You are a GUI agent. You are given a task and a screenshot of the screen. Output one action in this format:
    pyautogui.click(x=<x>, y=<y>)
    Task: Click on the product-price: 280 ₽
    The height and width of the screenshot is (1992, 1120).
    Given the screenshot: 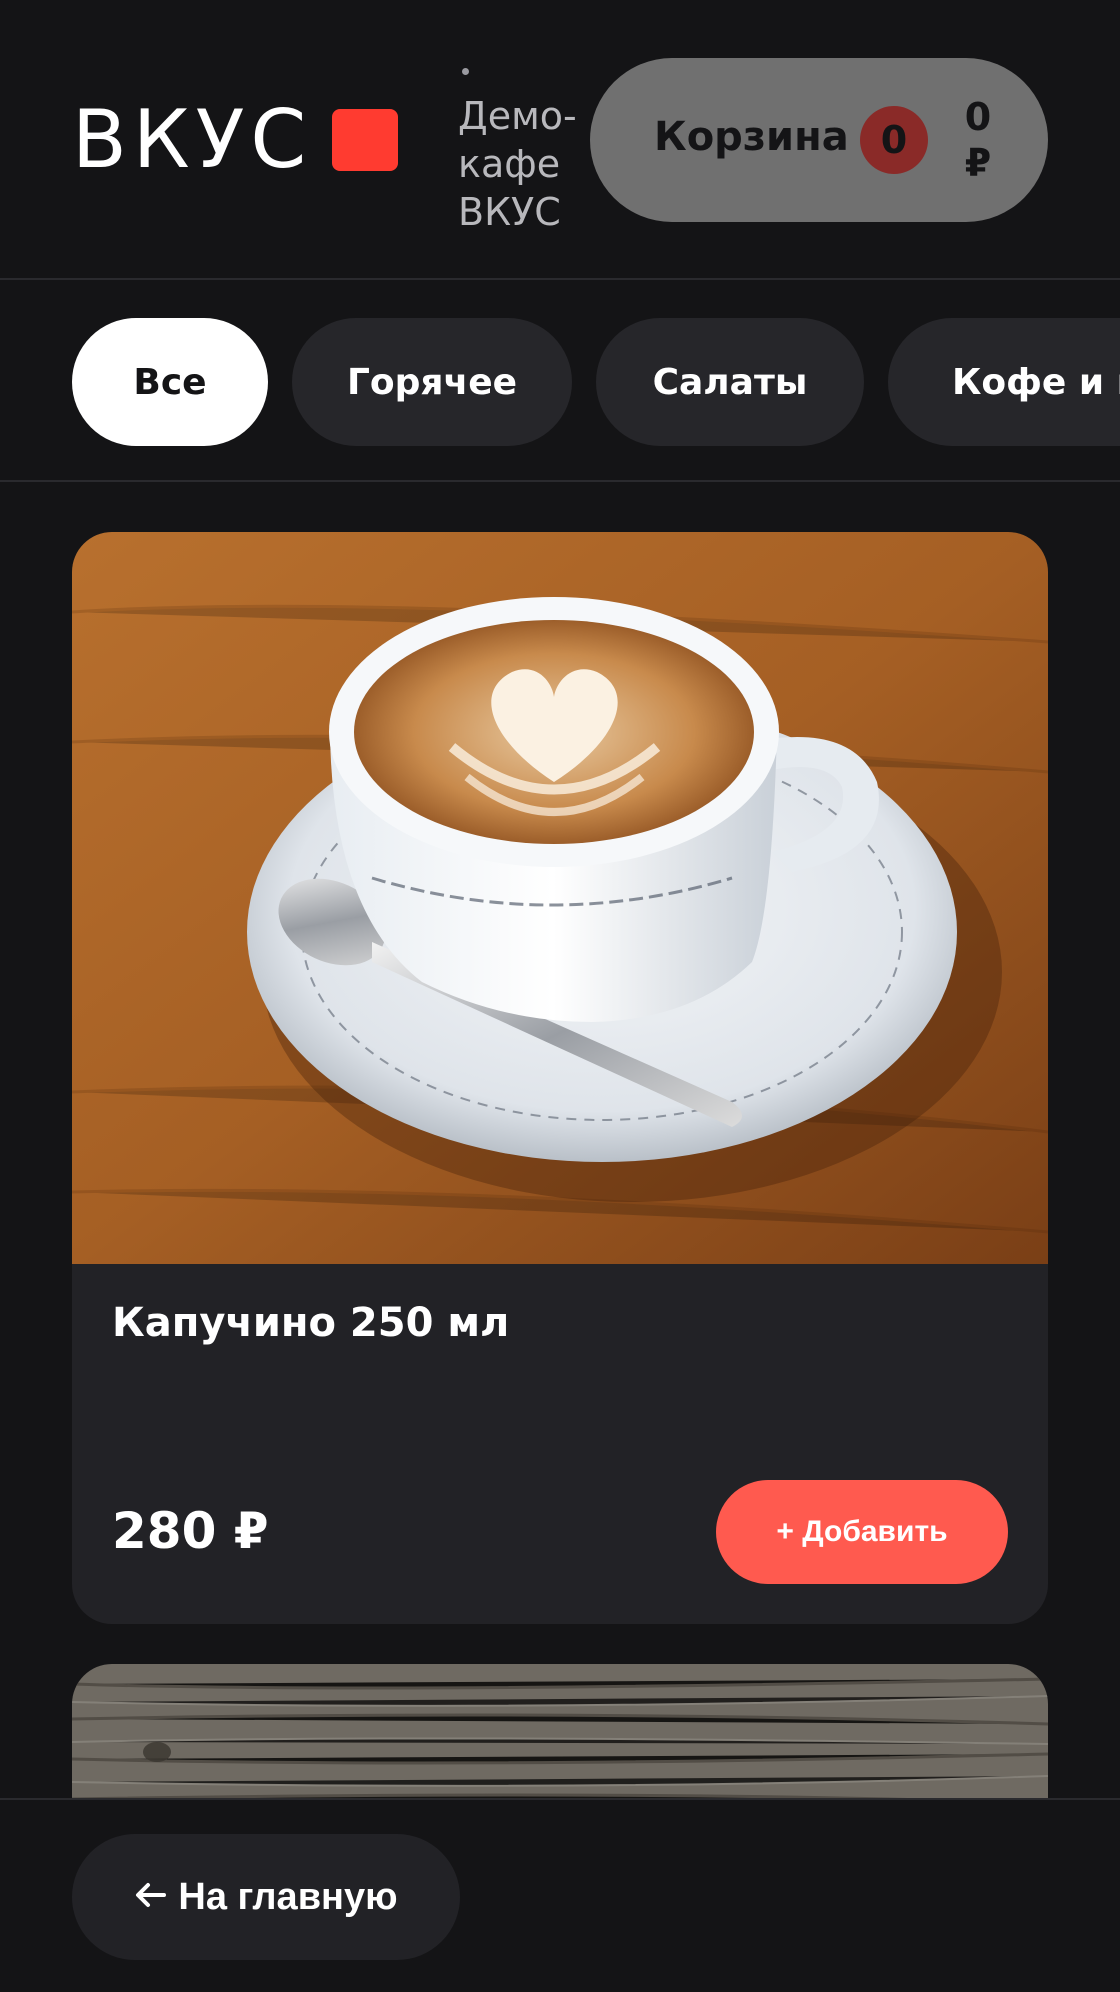 What is the action you would take?
    pyautogui.click(x=190, y=1531)
    